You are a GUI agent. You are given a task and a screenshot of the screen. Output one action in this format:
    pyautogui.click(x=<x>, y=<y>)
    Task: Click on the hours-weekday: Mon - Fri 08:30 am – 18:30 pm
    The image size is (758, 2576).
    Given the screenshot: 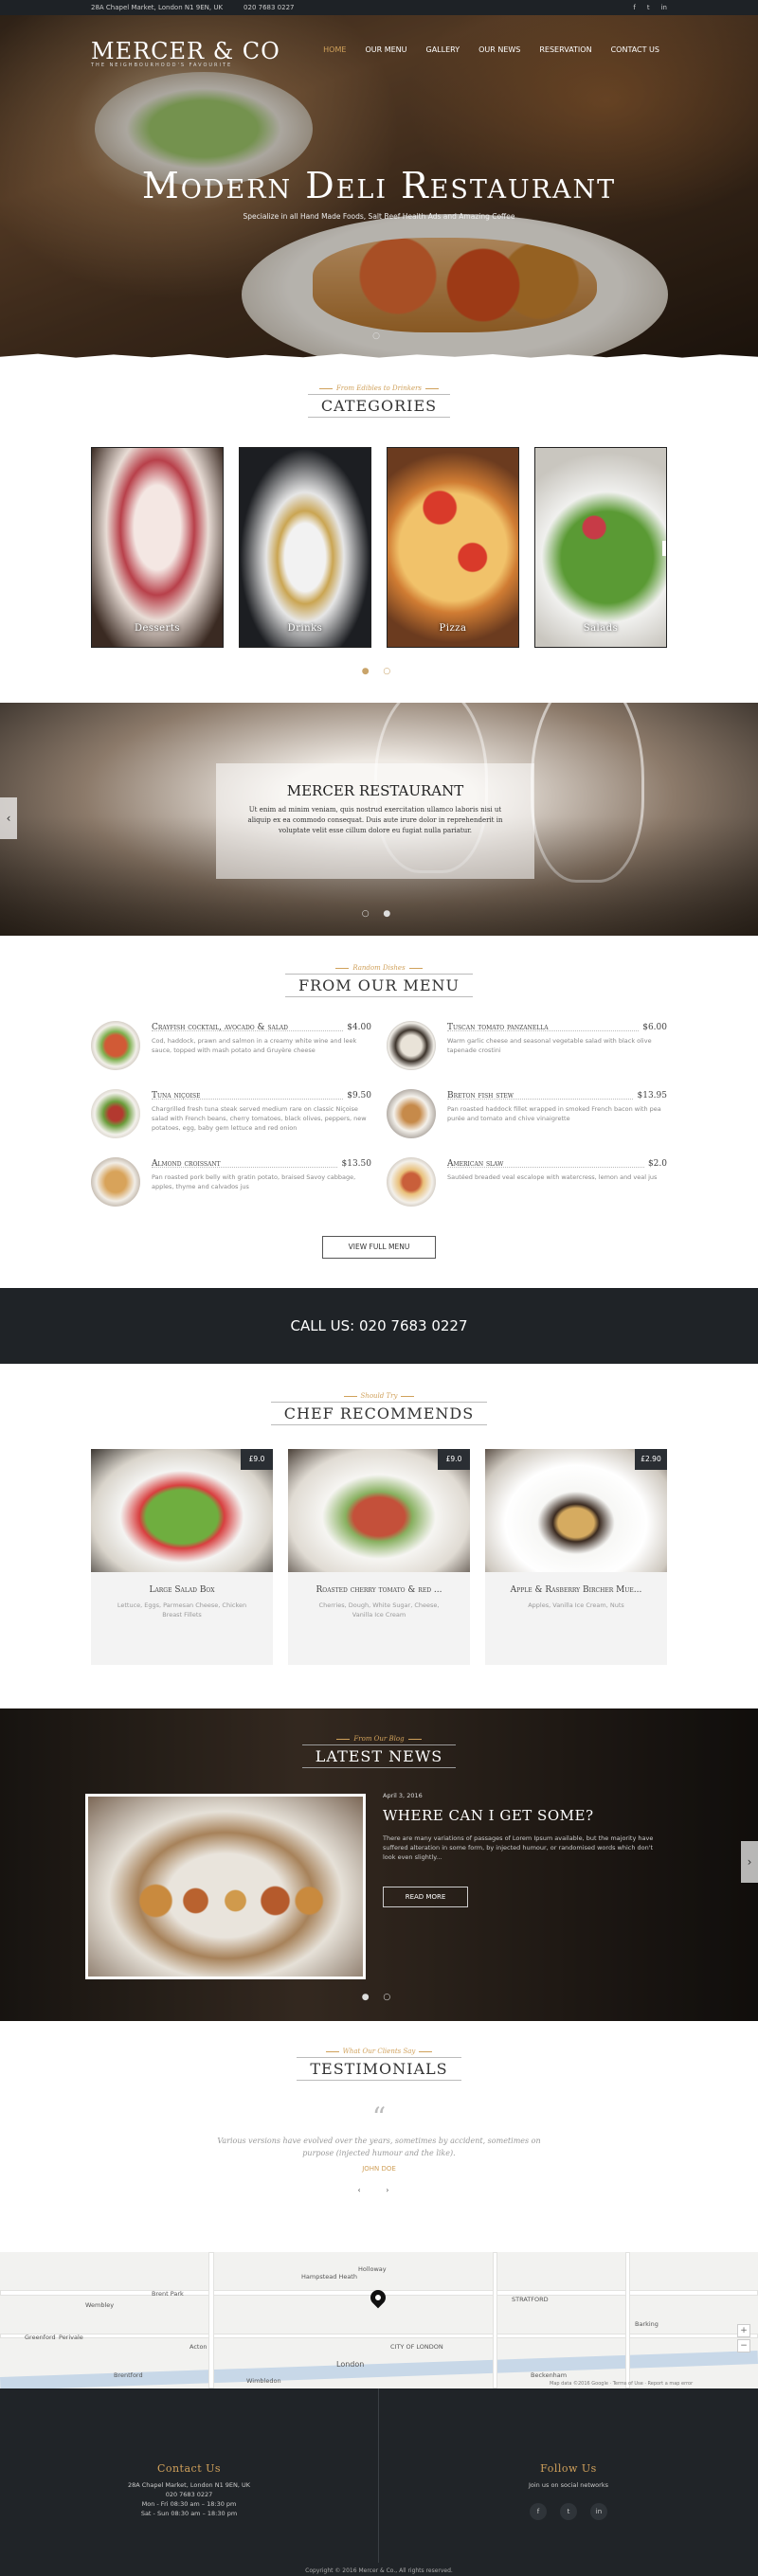 What is the action you would take?
    pyautogui.click(x=189, y=2504)
    